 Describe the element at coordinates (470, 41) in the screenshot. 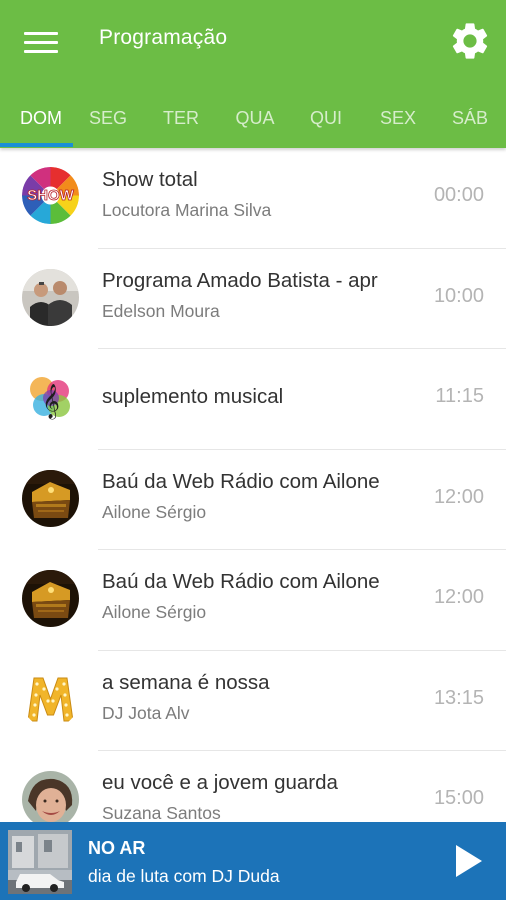

I see `gear-icon` at that location.